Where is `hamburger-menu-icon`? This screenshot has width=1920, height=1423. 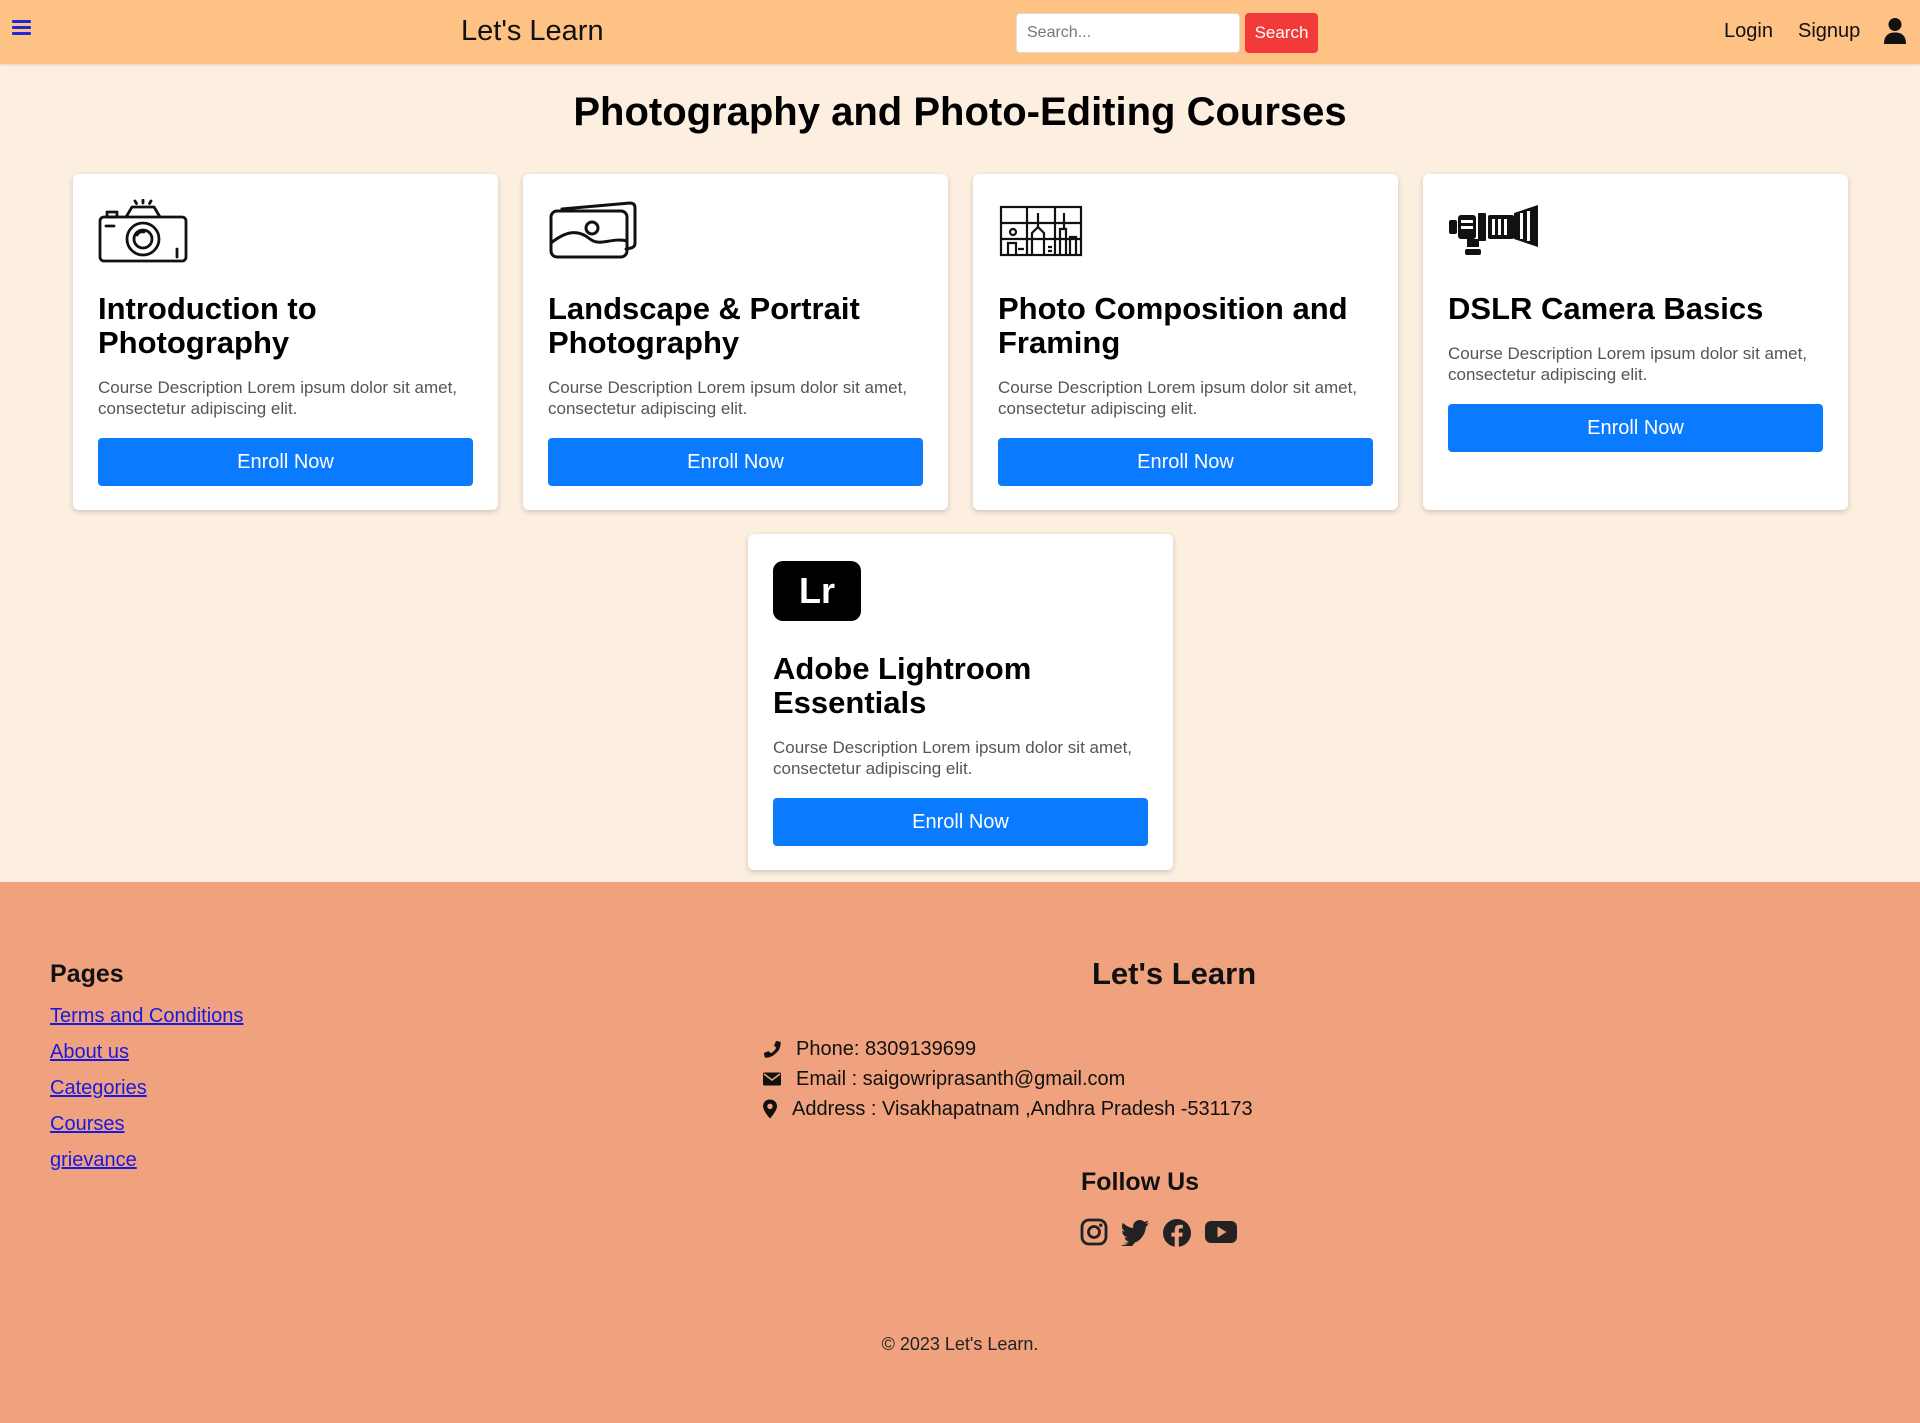 hamburger-menu-icon is located at coordinates (21, 30).